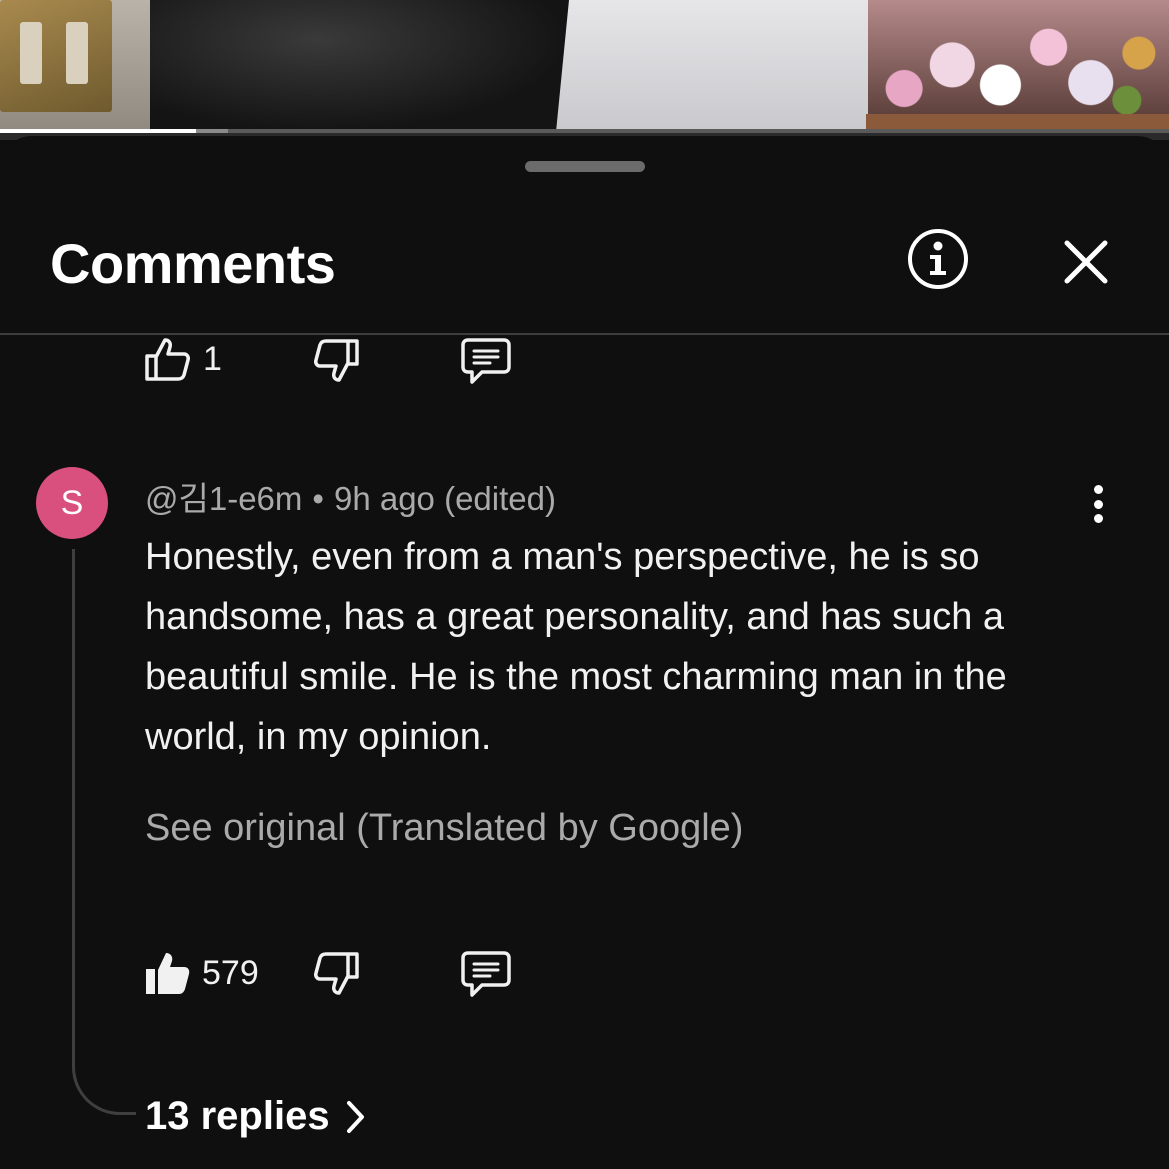 Image resolution: width=1169 pixels, height=1169 pixels. I want to click on prev-like-button: 1, so click(182, 359).